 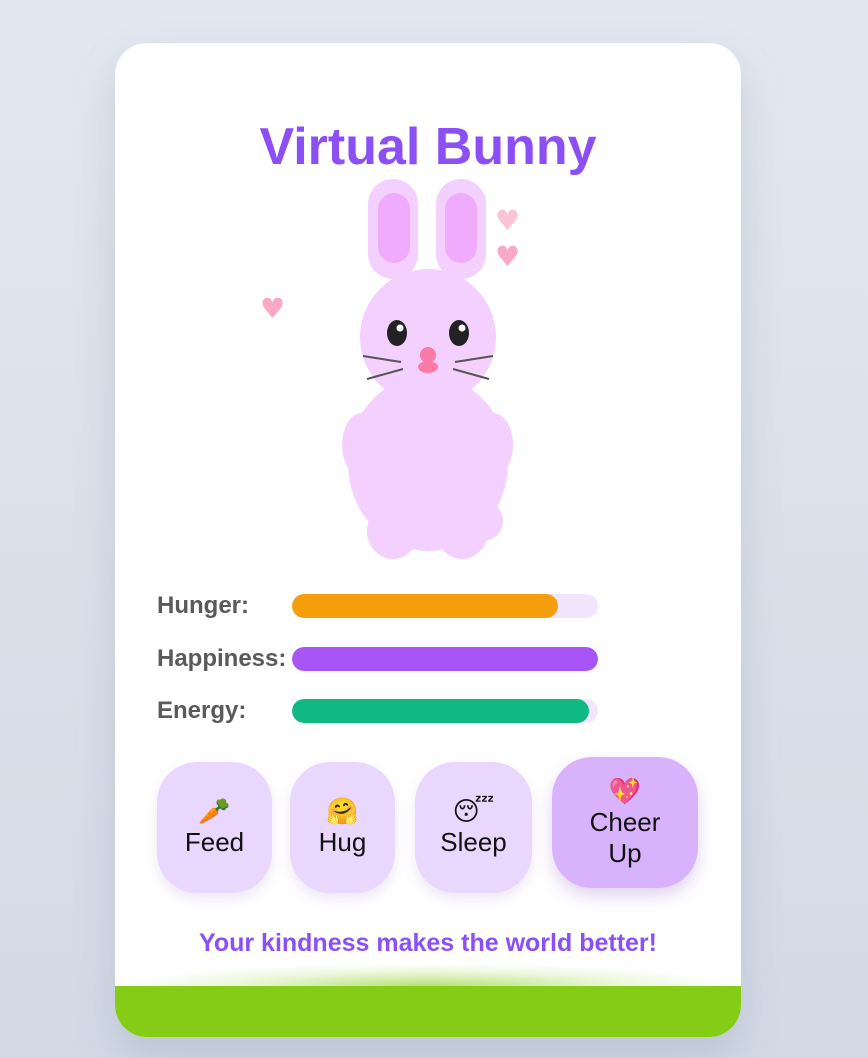 I want to click on bunny-tail, so click(x=483, y=521).